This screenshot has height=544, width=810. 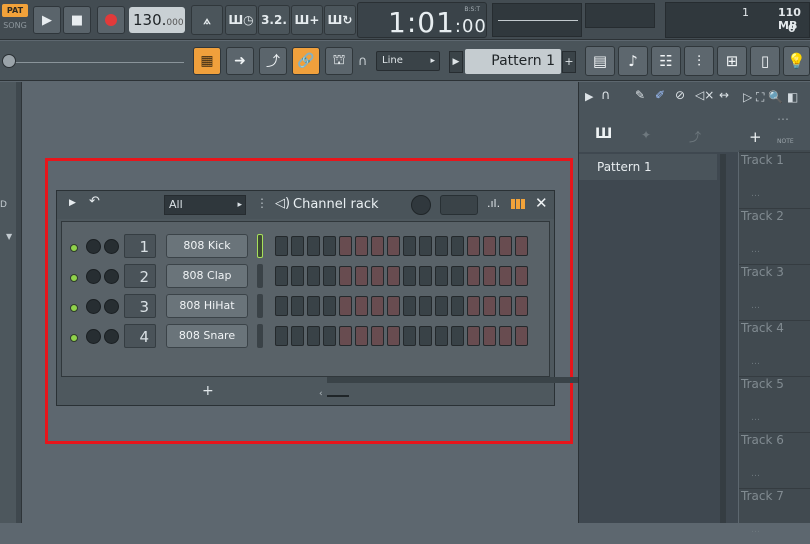 What do you see at coordinates (77, 20) in the screenshot?
I see `stop-button: ■` at bounding box center [77, 20].